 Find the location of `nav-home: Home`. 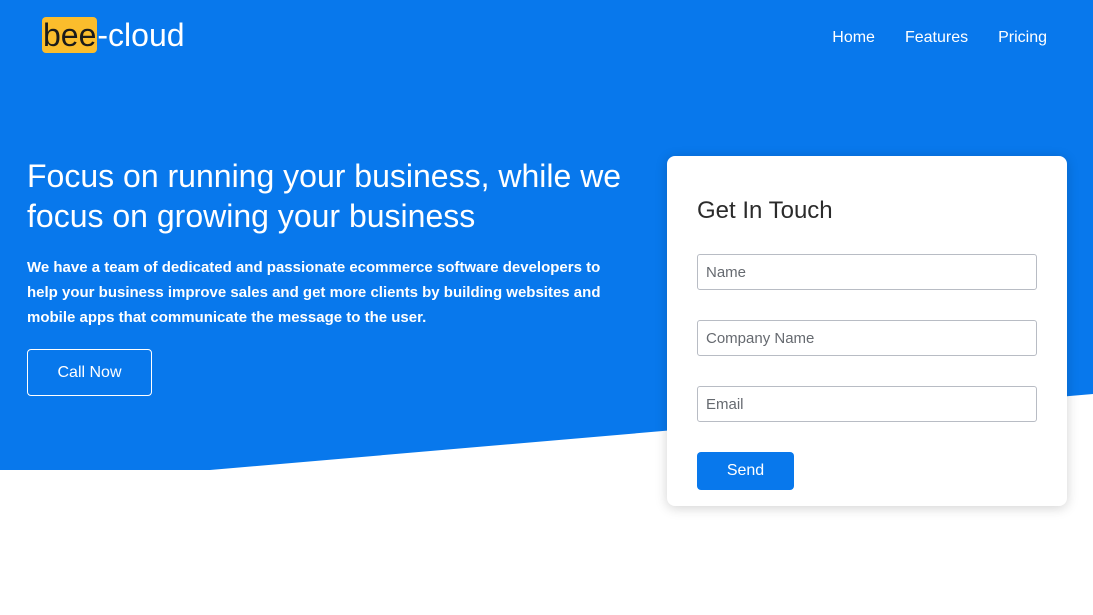

nav-home: Home is located at coordinates (853, 38).